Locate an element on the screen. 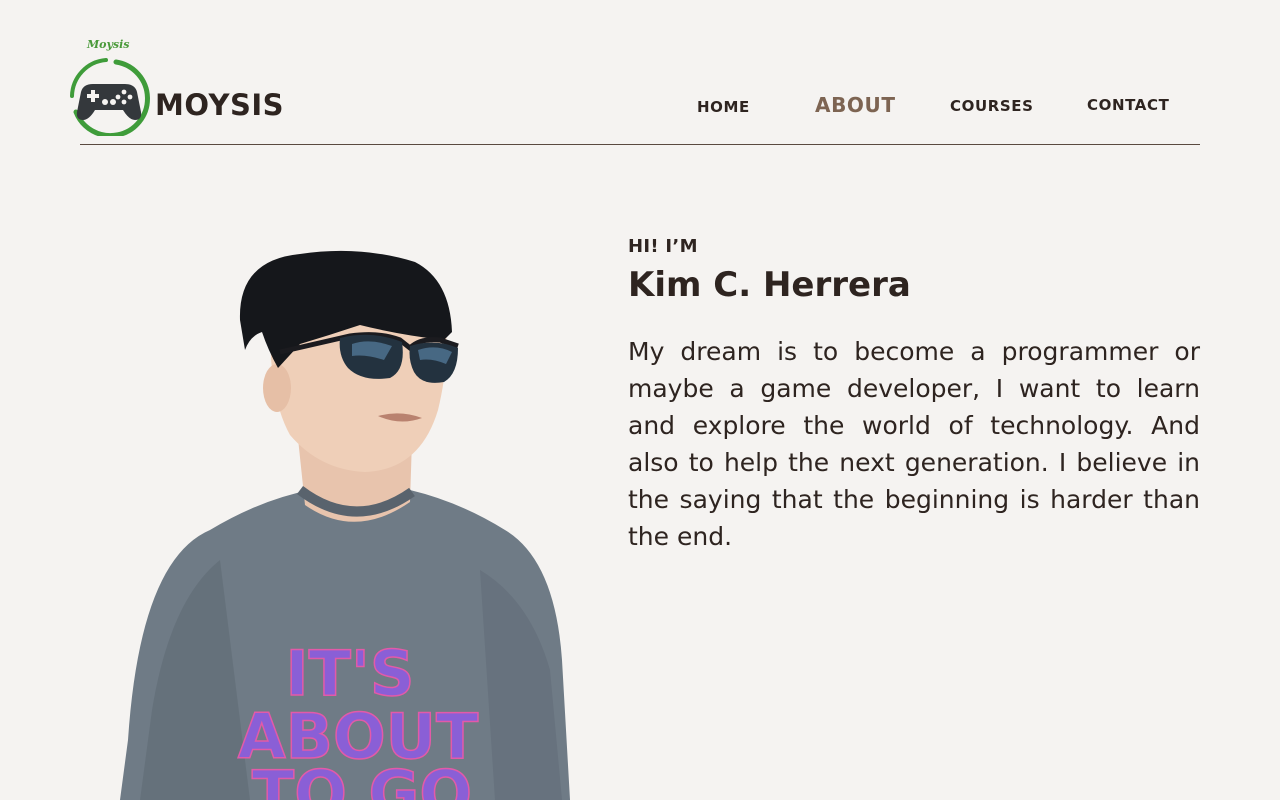  gamepad-icon is located at coordinates (110, 97).